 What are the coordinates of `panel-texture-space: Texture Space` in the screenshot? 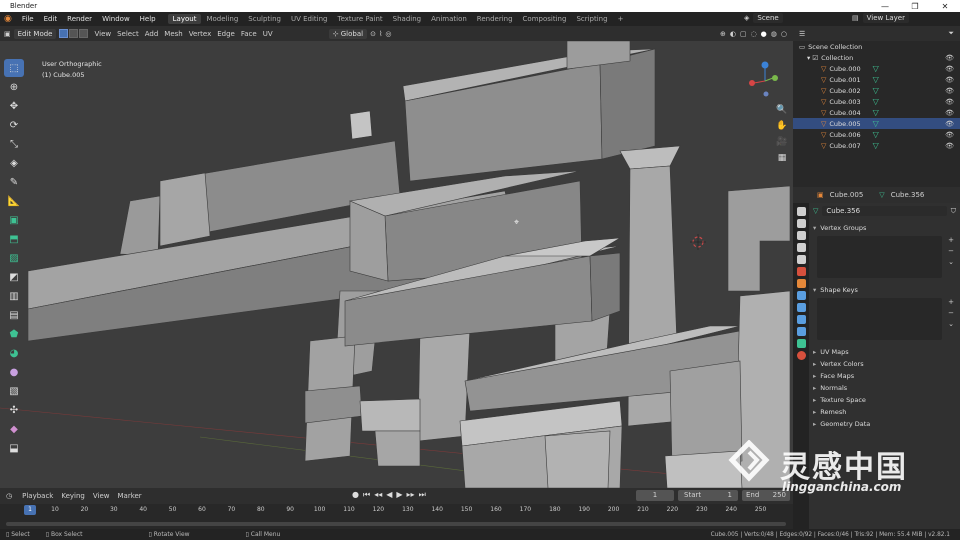 It's located at (884, 400).